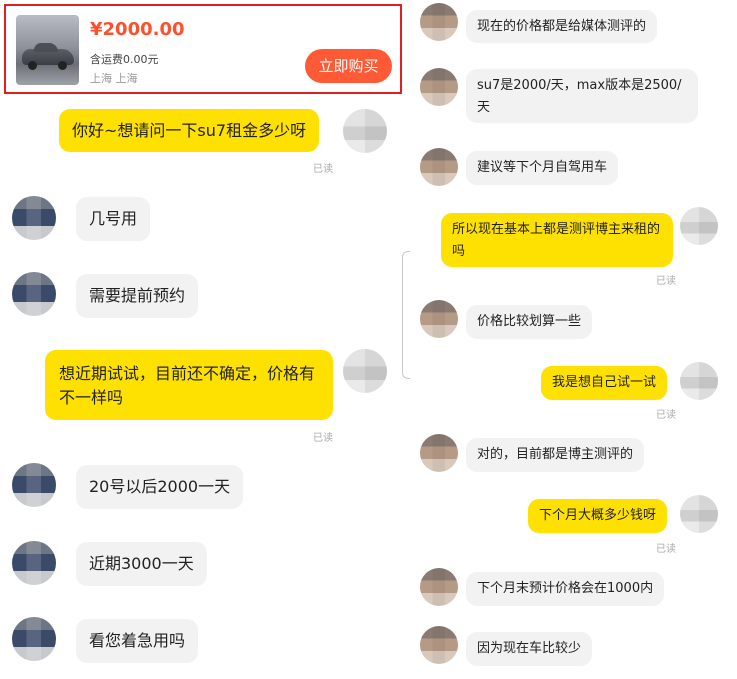 The height and width of the screenshot is (679, 737). I want to click on message-bubble-outgoing: 想近期试试，目前还不确定，价格有不一样吗, so click(189, 385).